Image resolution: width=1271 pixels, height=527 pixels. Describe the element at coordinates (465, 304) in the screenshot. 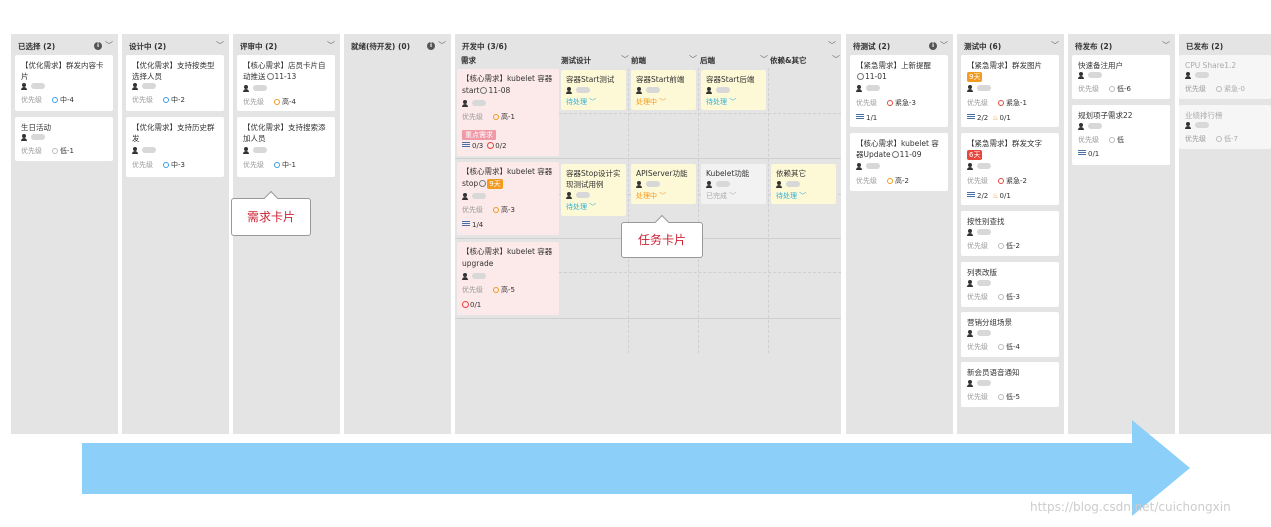

I see `blocked-icon` at that location.